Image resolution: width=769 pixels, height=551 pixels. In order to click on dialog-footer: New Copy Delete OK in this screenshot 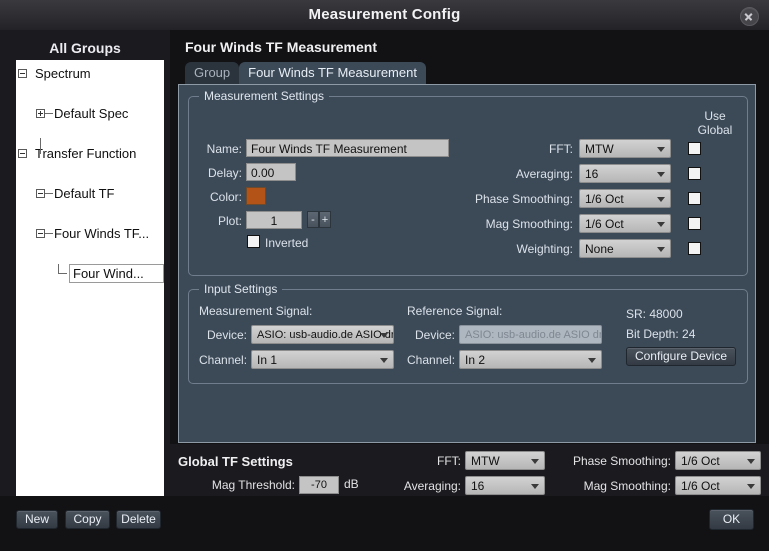, I will do `click(384, 523)`.